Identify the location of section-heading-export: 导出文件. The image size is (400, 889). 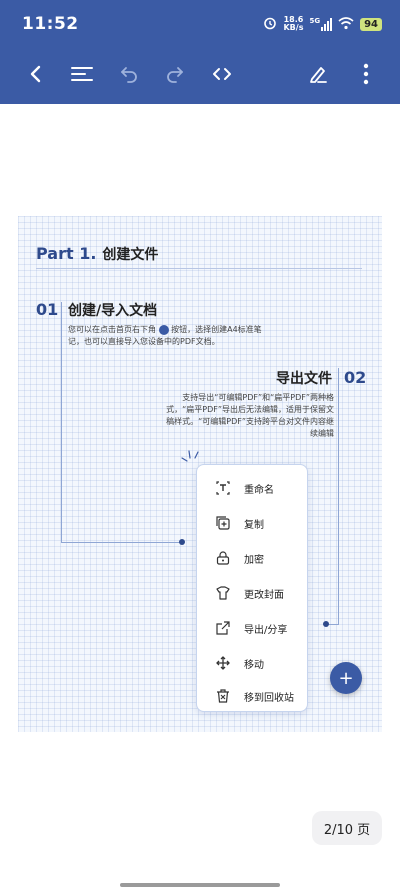
(304, 379).